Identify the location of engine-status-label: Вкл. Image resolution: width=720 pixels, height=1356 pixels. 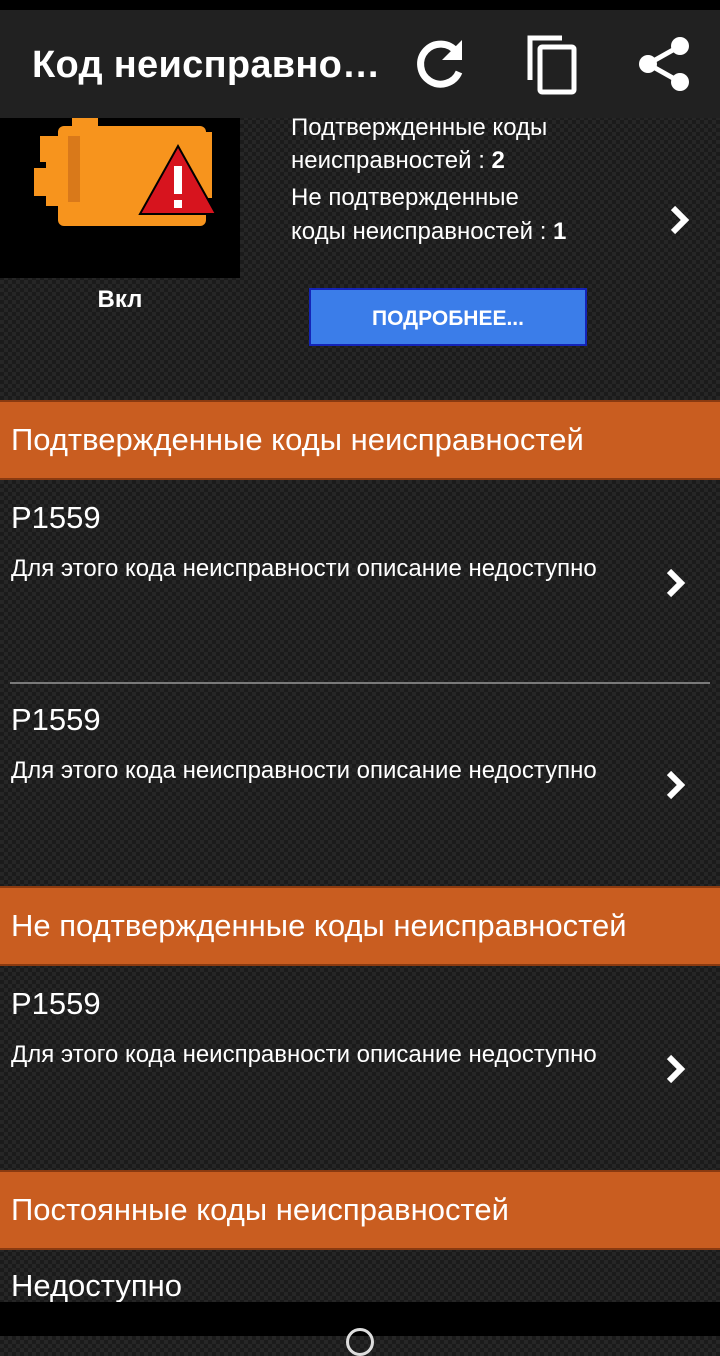
(120, 299).